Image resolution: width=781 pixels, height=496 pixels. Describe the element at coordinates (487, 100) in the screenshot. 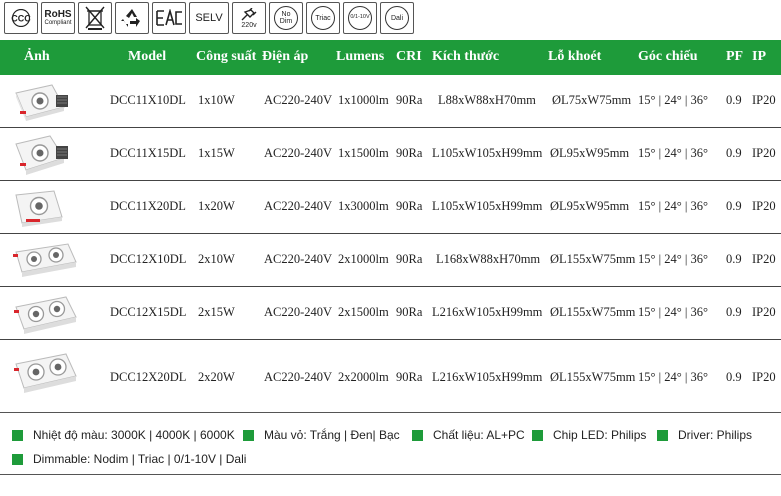

I see `cell-size: L88xW88xH70mm` at that location.